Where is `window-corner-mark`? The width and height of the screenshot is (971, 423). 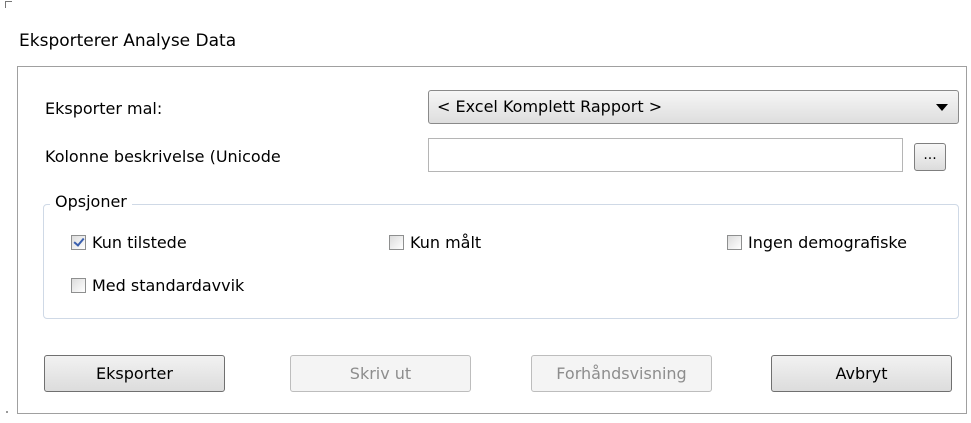 window-corner-mark is located at coordinates (8, 4).